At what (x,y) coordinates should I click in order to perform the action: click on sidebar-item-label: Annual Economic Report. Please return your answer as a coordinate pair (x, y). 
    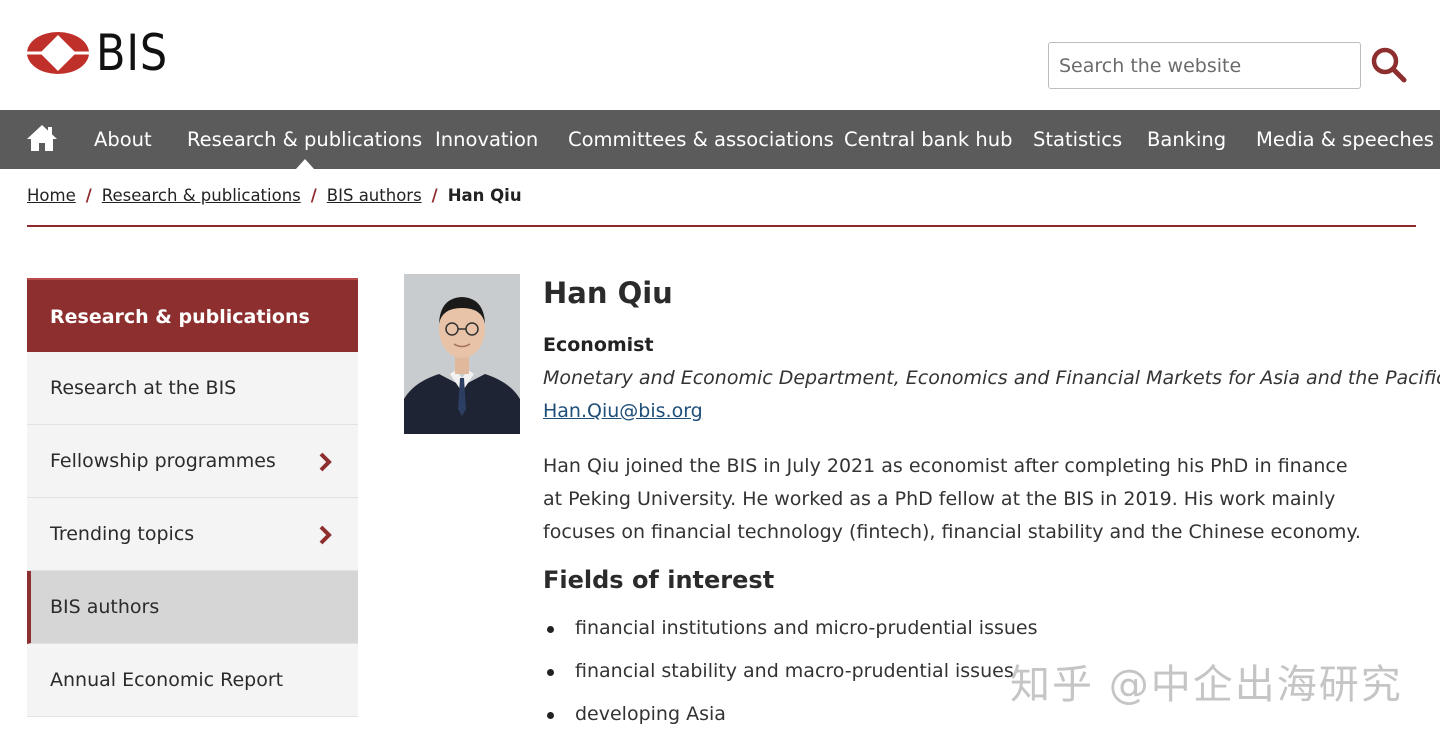
    Looking at the image, I should click on (167, 680).